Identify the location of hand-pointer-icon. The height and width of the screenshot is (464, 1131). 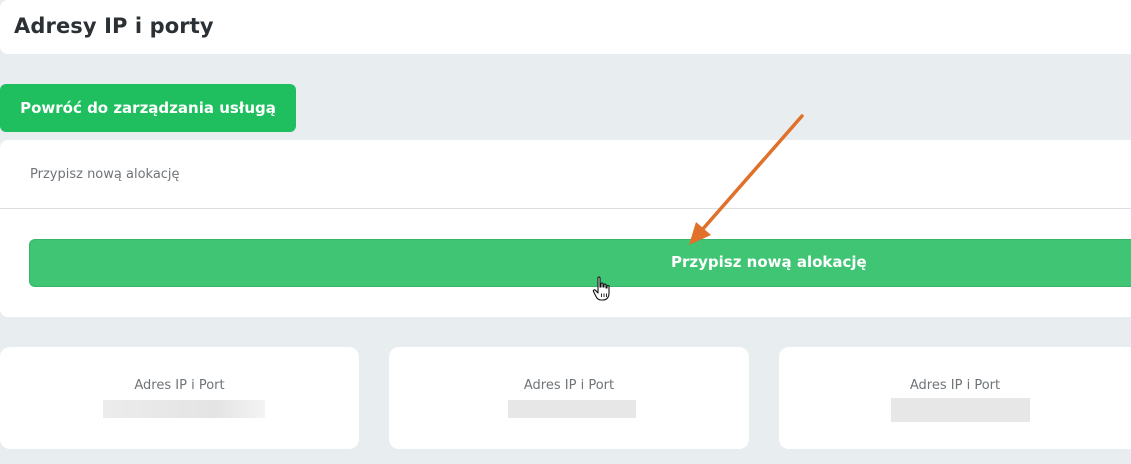
(601, 288).